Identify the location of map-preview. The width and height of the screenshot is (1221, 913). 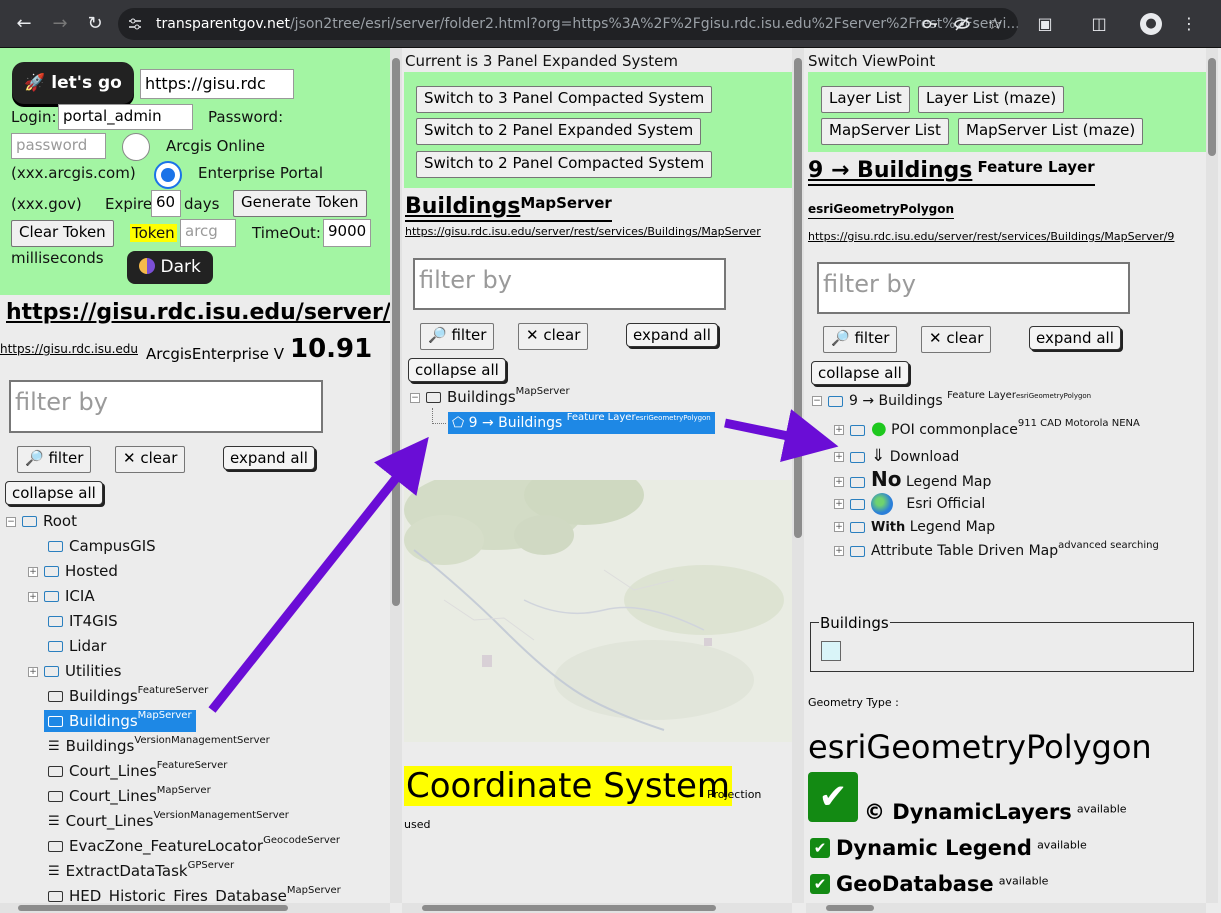
(598, 611).